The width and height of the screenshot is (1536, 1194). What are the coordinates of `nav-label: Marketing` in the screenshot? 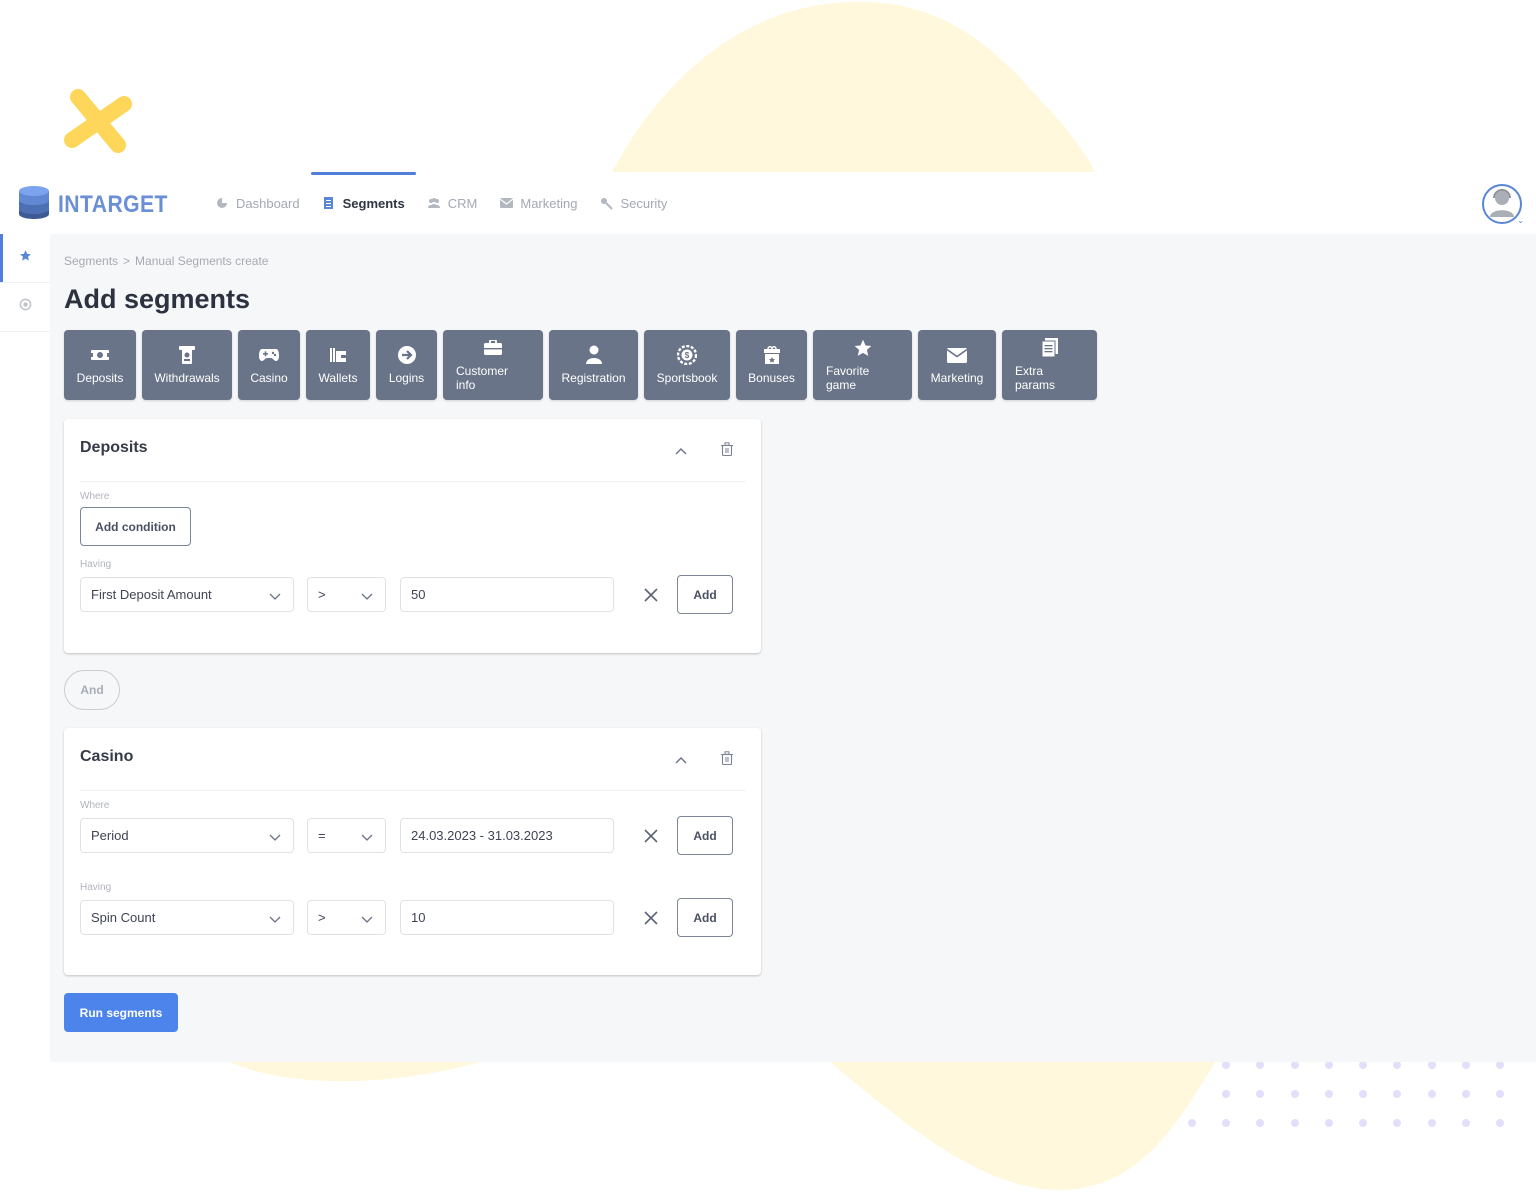 It's located at (549, 203).